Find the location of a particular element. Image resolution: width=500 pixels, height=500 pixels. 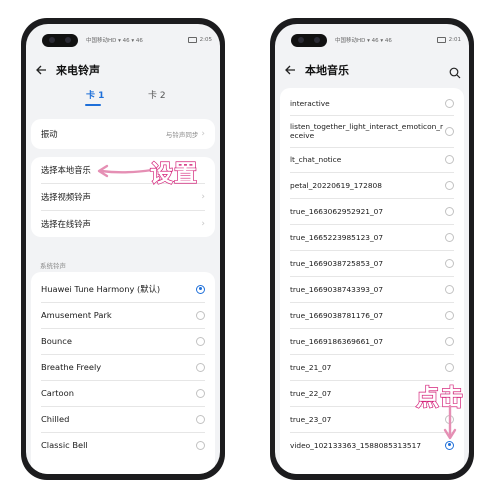

music-row: petal_20220619_172808 is located at coordinates (372, 185).